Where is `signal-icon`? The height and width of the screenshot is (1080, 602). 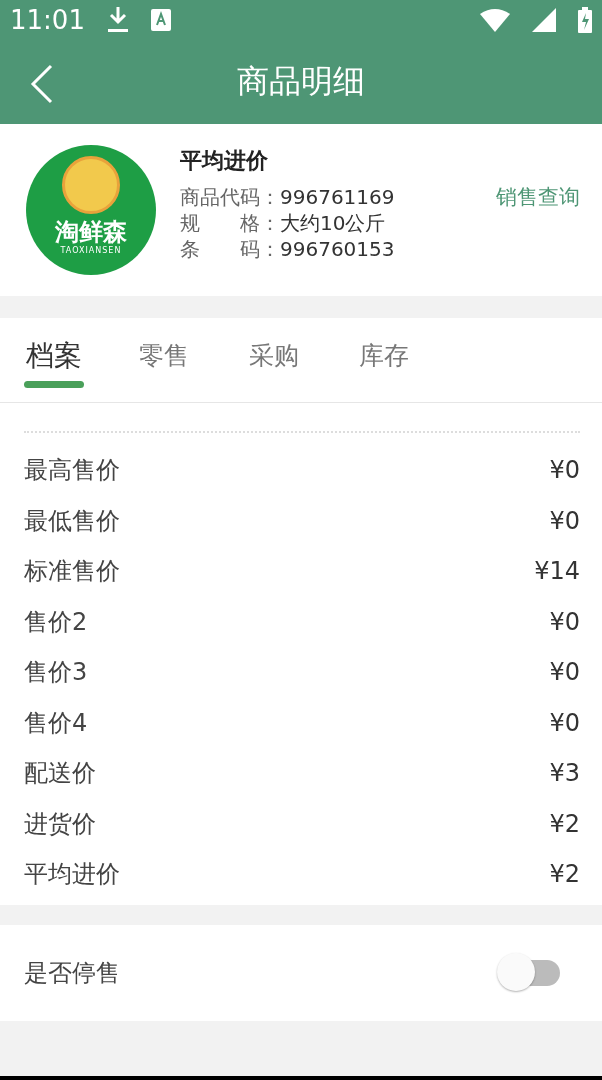 signal-icon is located at coordinates (544, 20).